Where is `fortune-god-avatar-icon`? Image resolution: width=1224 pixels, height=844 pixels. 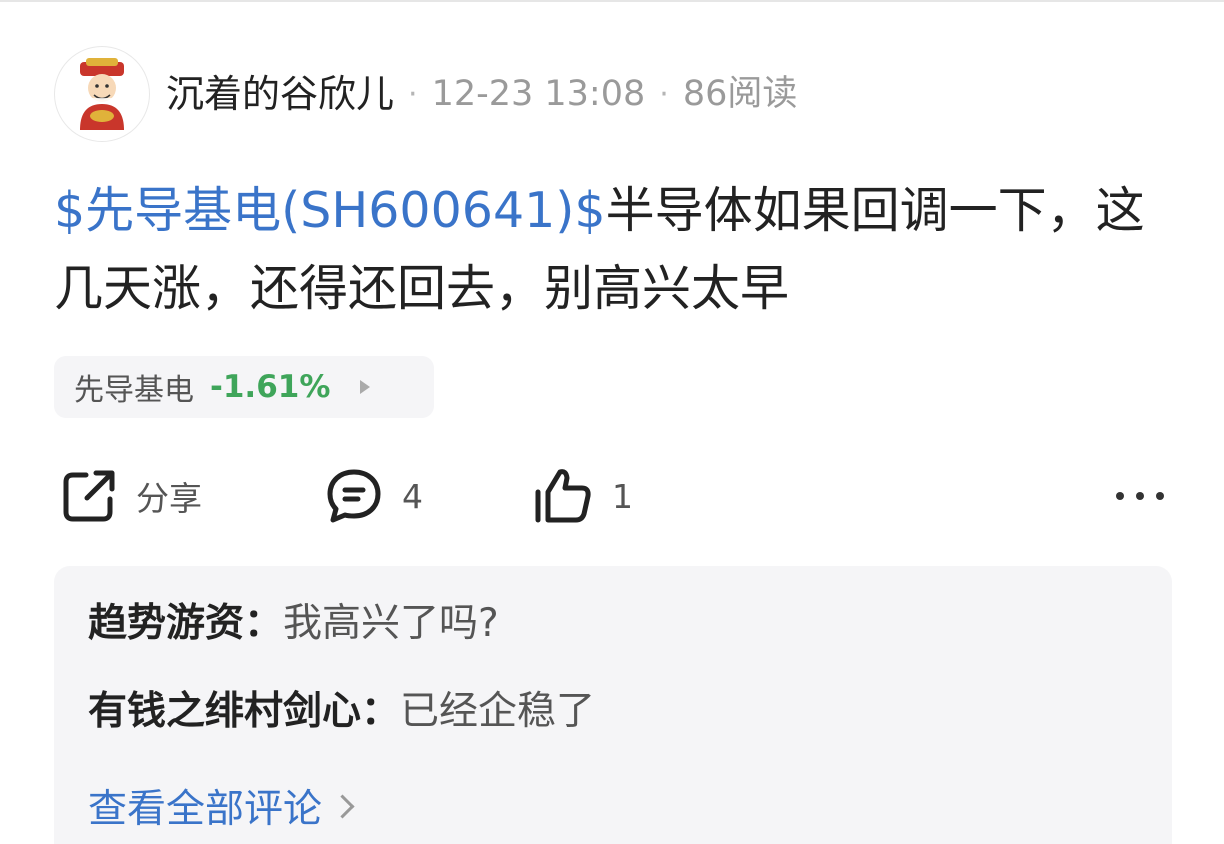 fortune-god-avatar-icon is located at coordinates (102, 94).